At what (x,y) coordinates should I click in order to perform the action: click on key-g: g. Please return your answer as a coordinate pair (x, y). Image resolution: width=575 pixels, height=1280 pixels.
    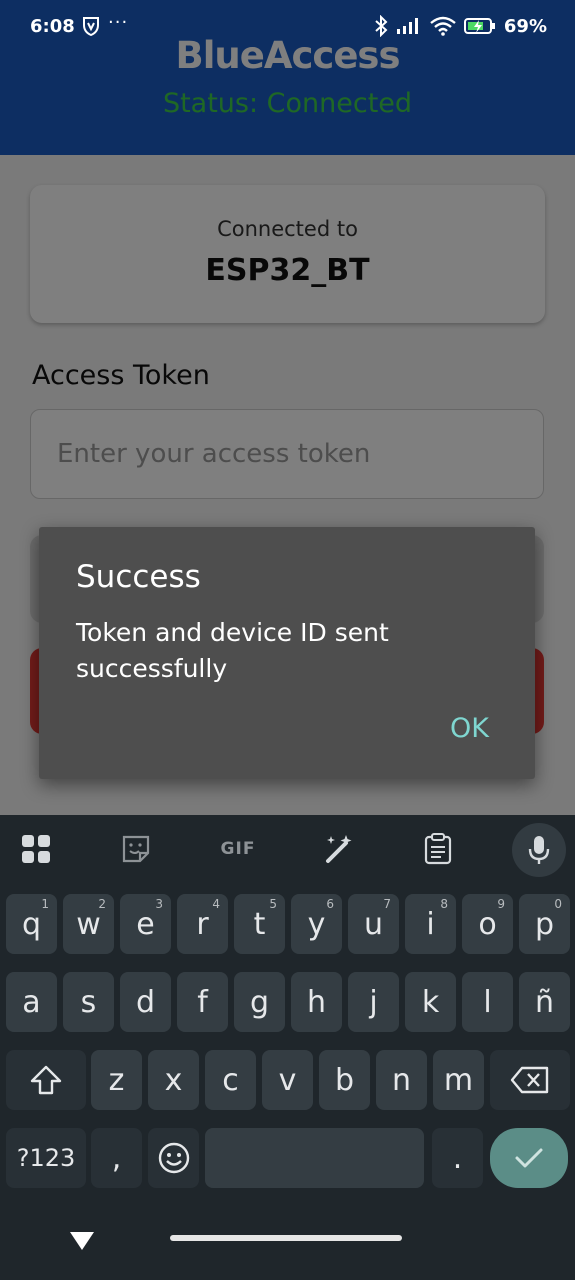
    Looking at the image, I should click on (259, 1002).